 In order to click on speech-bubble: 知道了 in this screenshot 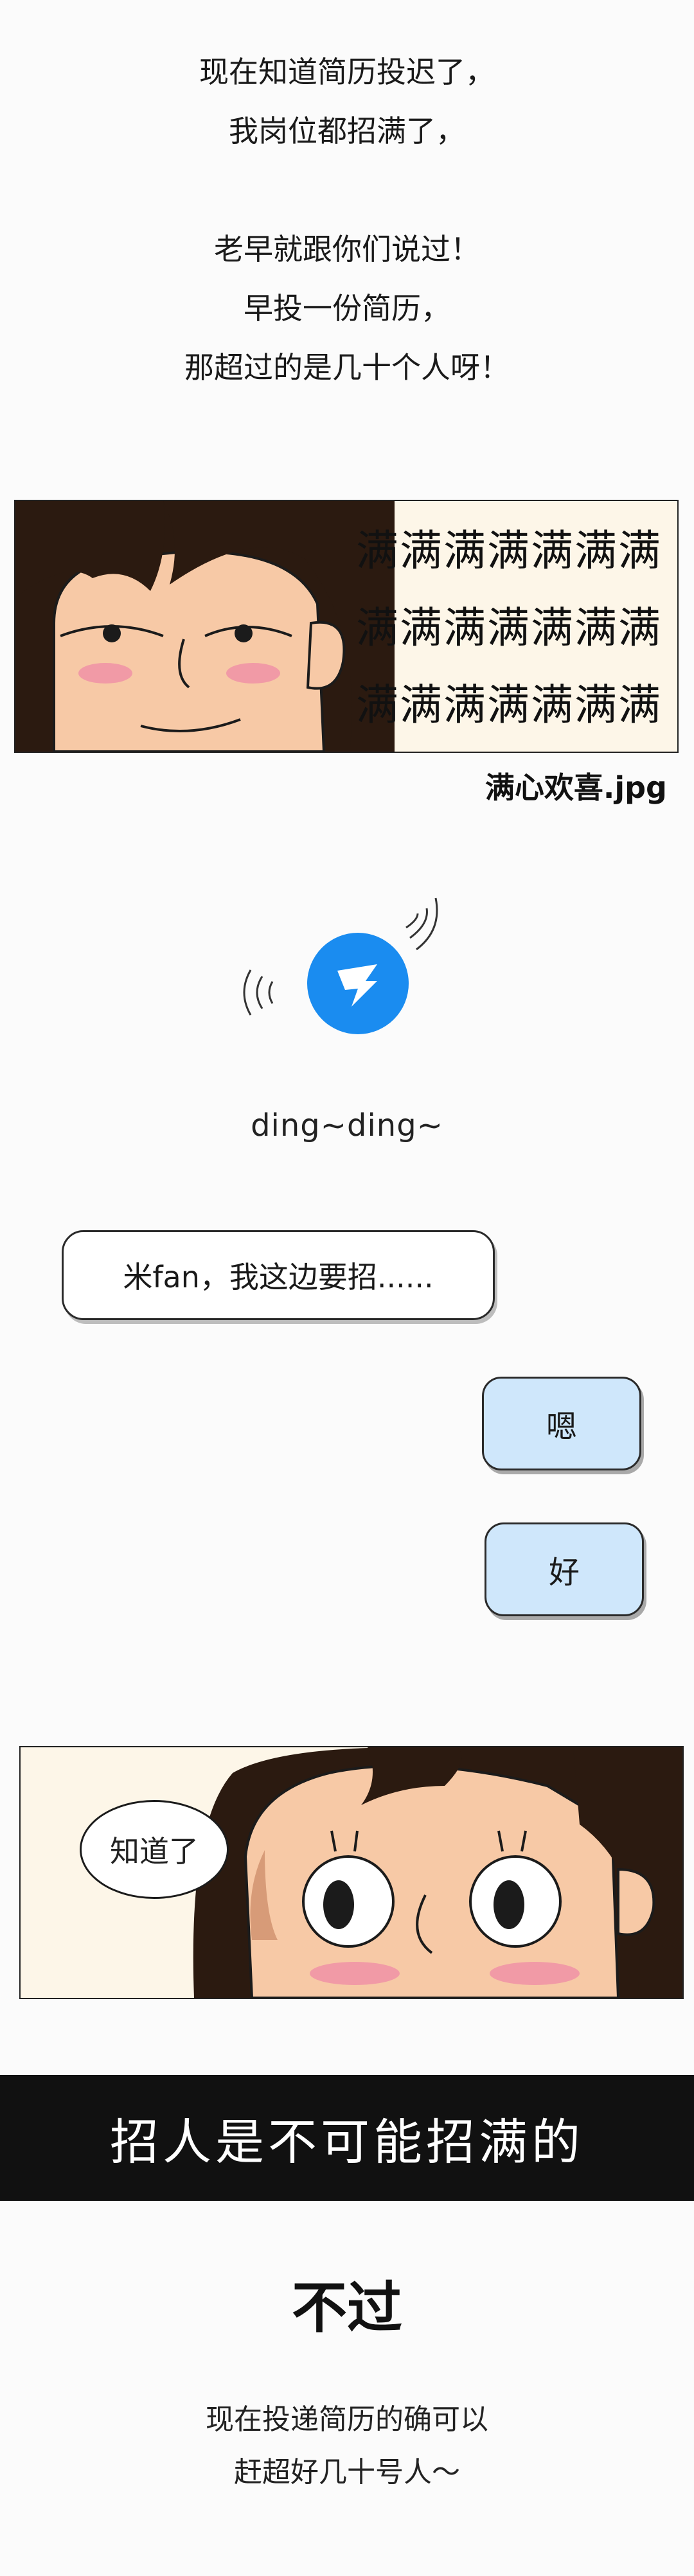, I will do `click(154, 1849)`.